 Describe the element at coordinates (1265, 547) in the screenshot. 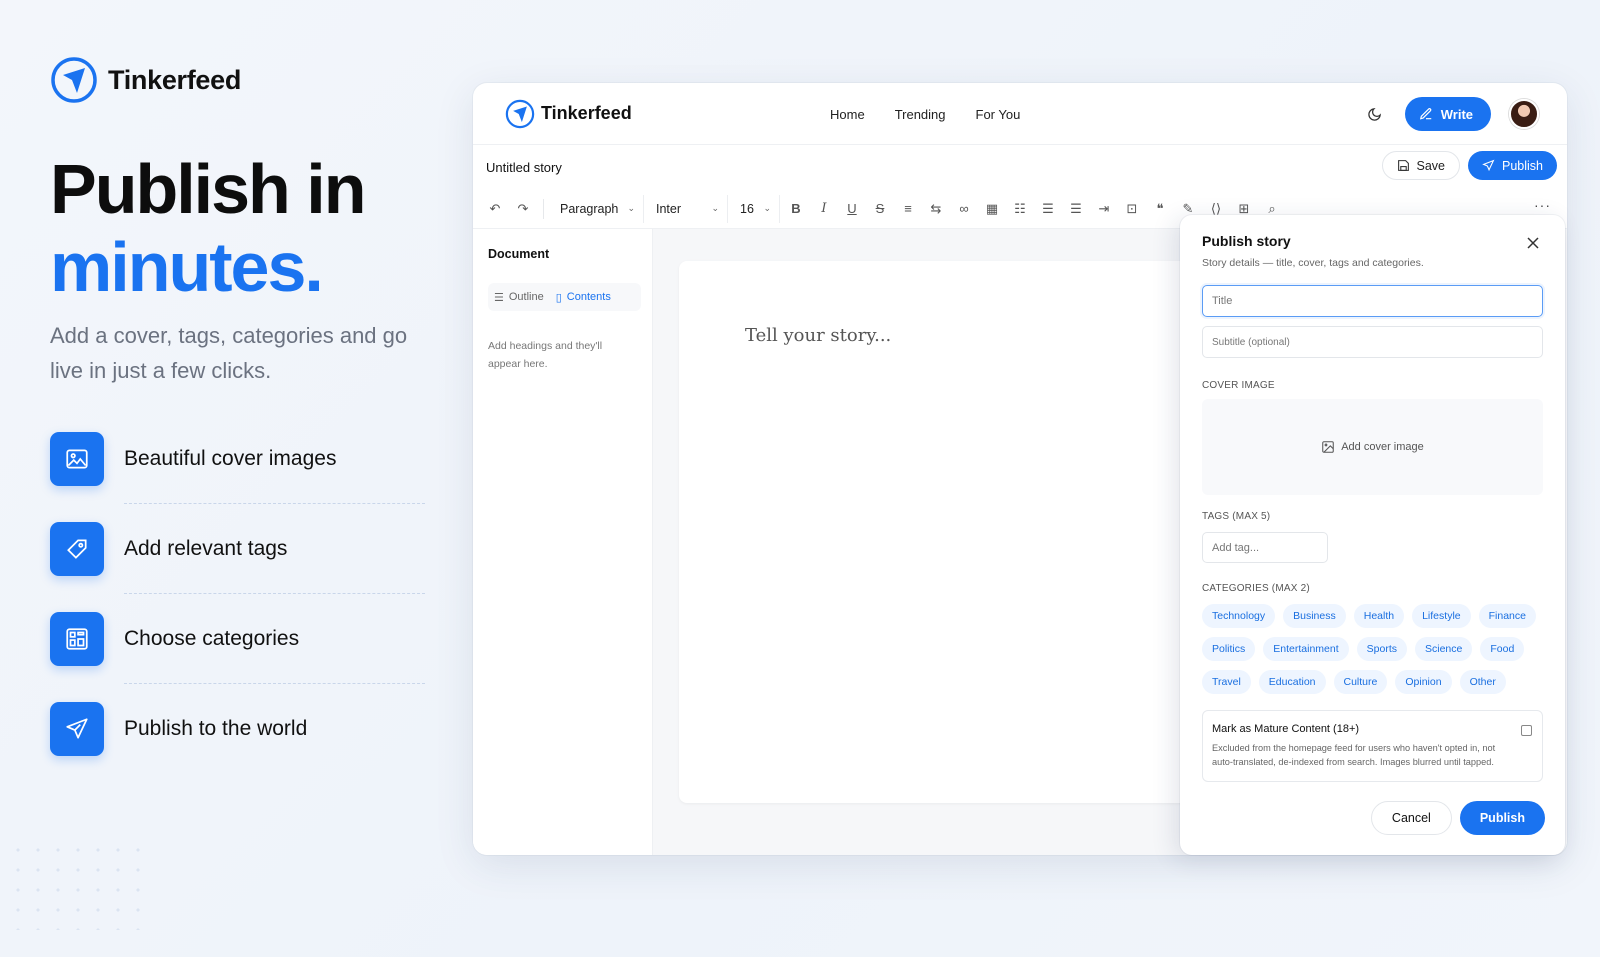

I see `tag-input` at that location.